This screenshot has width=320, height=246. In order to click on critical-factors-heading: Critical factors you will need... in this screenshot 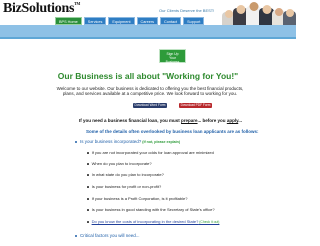, I will do `click(107, 235)`.